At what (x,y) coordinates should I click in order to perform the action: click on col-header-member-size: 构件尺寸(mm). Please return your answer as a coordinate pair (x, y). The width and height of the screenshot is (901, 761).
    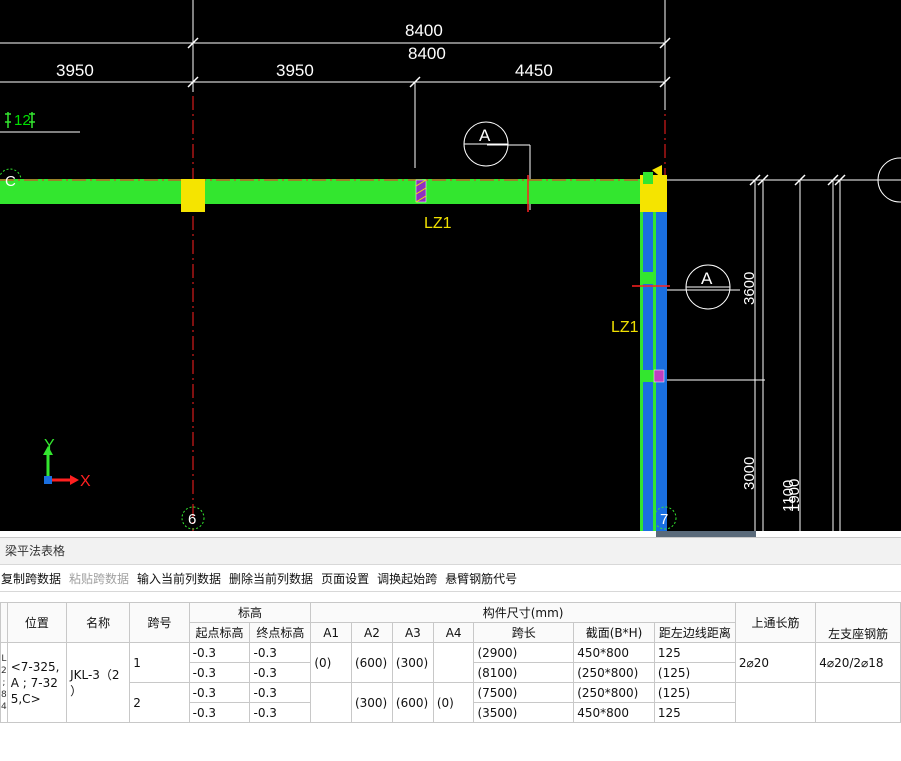
    Looking at the image, I should click on (523, 612).